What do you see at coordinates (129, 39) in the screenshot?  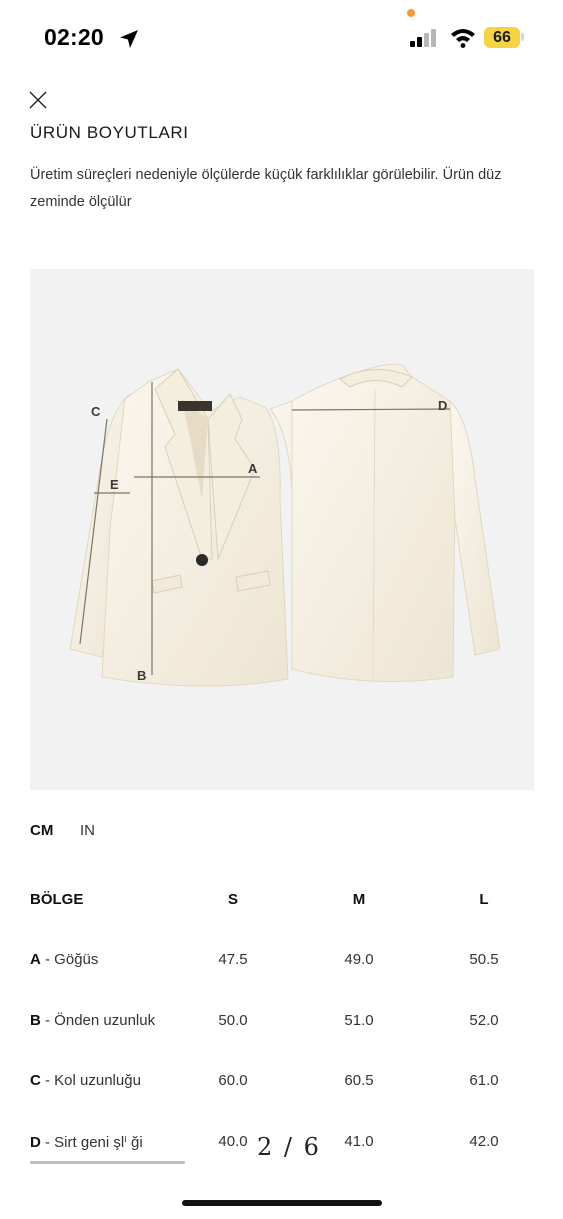 I see `location-arrow-icon` at bounding box center [129, 39].